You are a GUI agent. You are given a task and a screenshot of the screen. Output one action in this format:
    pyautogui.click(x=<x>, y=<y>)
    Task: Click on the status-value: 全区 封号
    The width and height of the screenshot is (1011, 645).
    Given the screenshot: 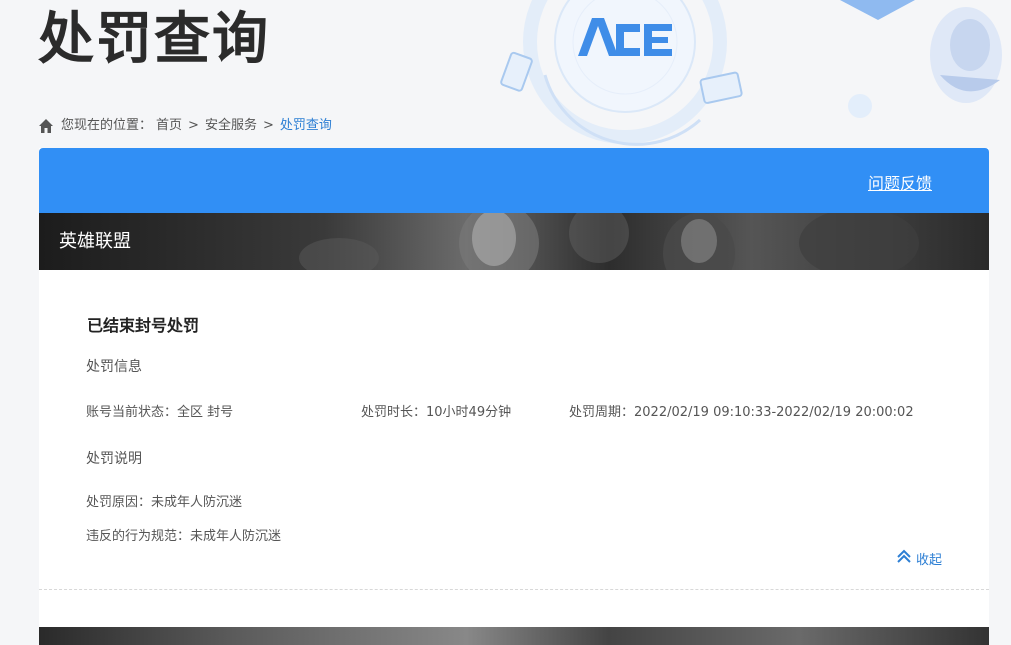 What is the action you would take?
    pyautogui.click(x=205, y=412)
    